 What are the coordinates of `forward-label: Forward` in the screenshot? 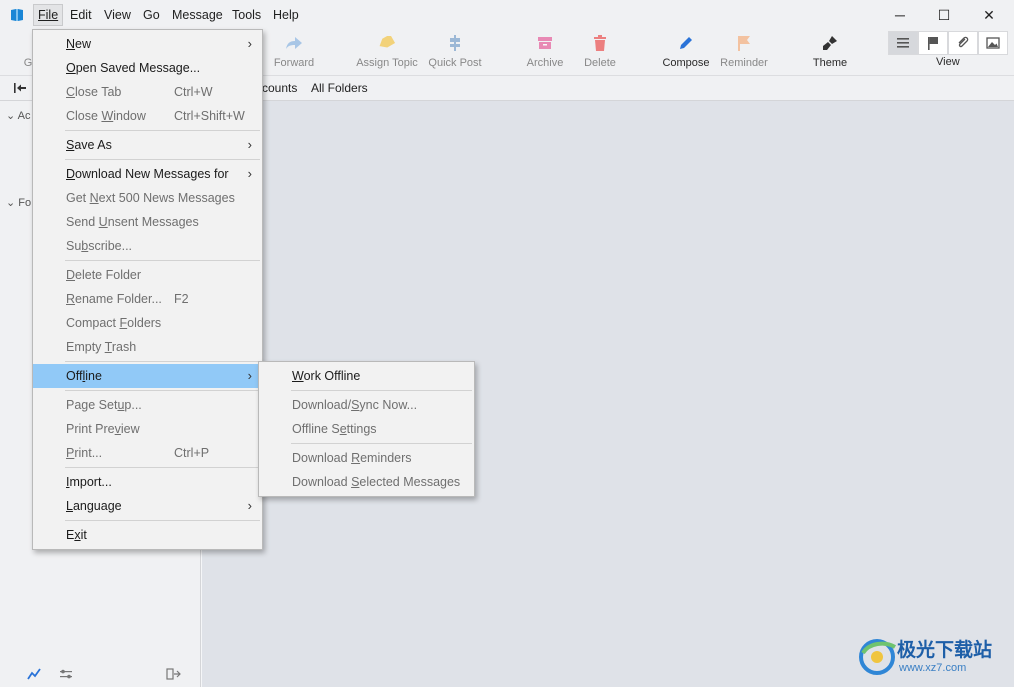 It's located at (294, 63).